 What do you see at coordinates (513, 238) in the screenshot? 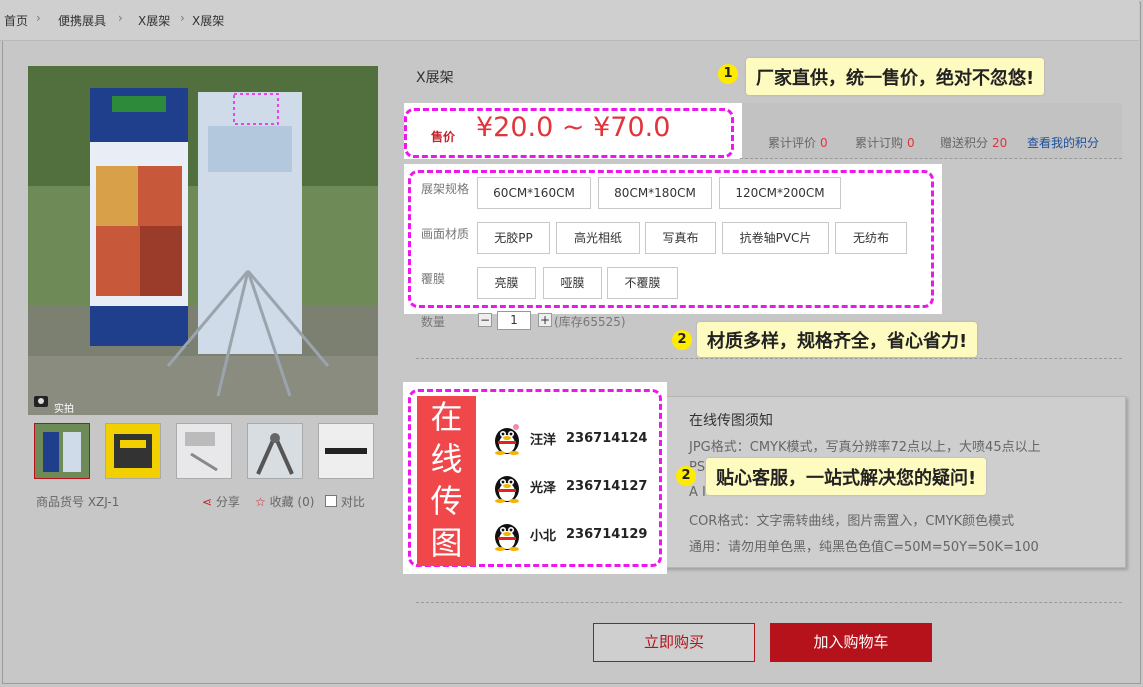
I see `option-material-pp: 无胶PP` at bounding box center [513, 238].